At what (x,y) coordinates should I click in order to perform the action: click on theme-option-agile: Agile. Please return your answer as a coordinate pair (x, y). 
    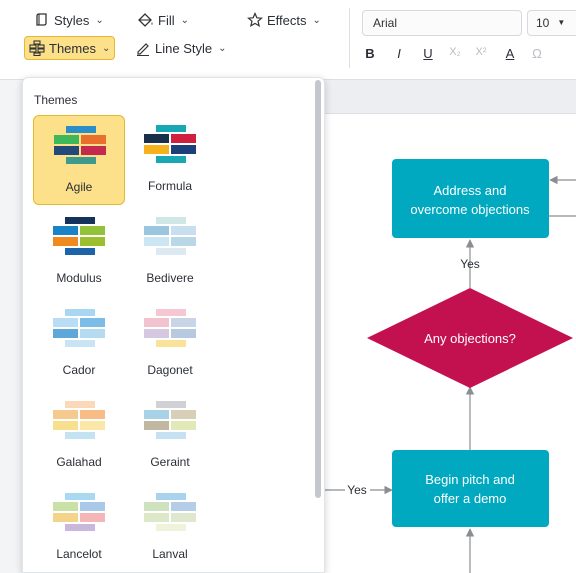
    Looking at the image, I should click on (79, 160).